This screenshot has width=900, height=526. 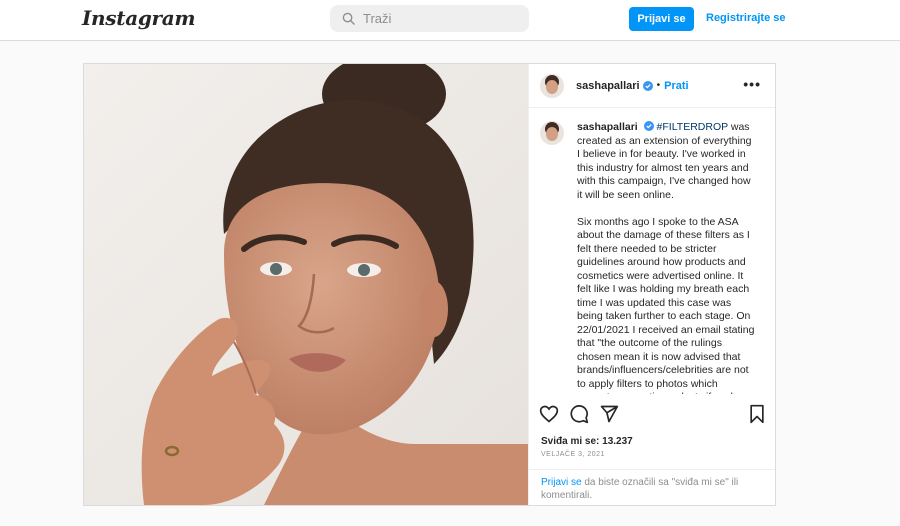 I want to click on signup-link: Registrirajte se, so click(x=745, y=18).